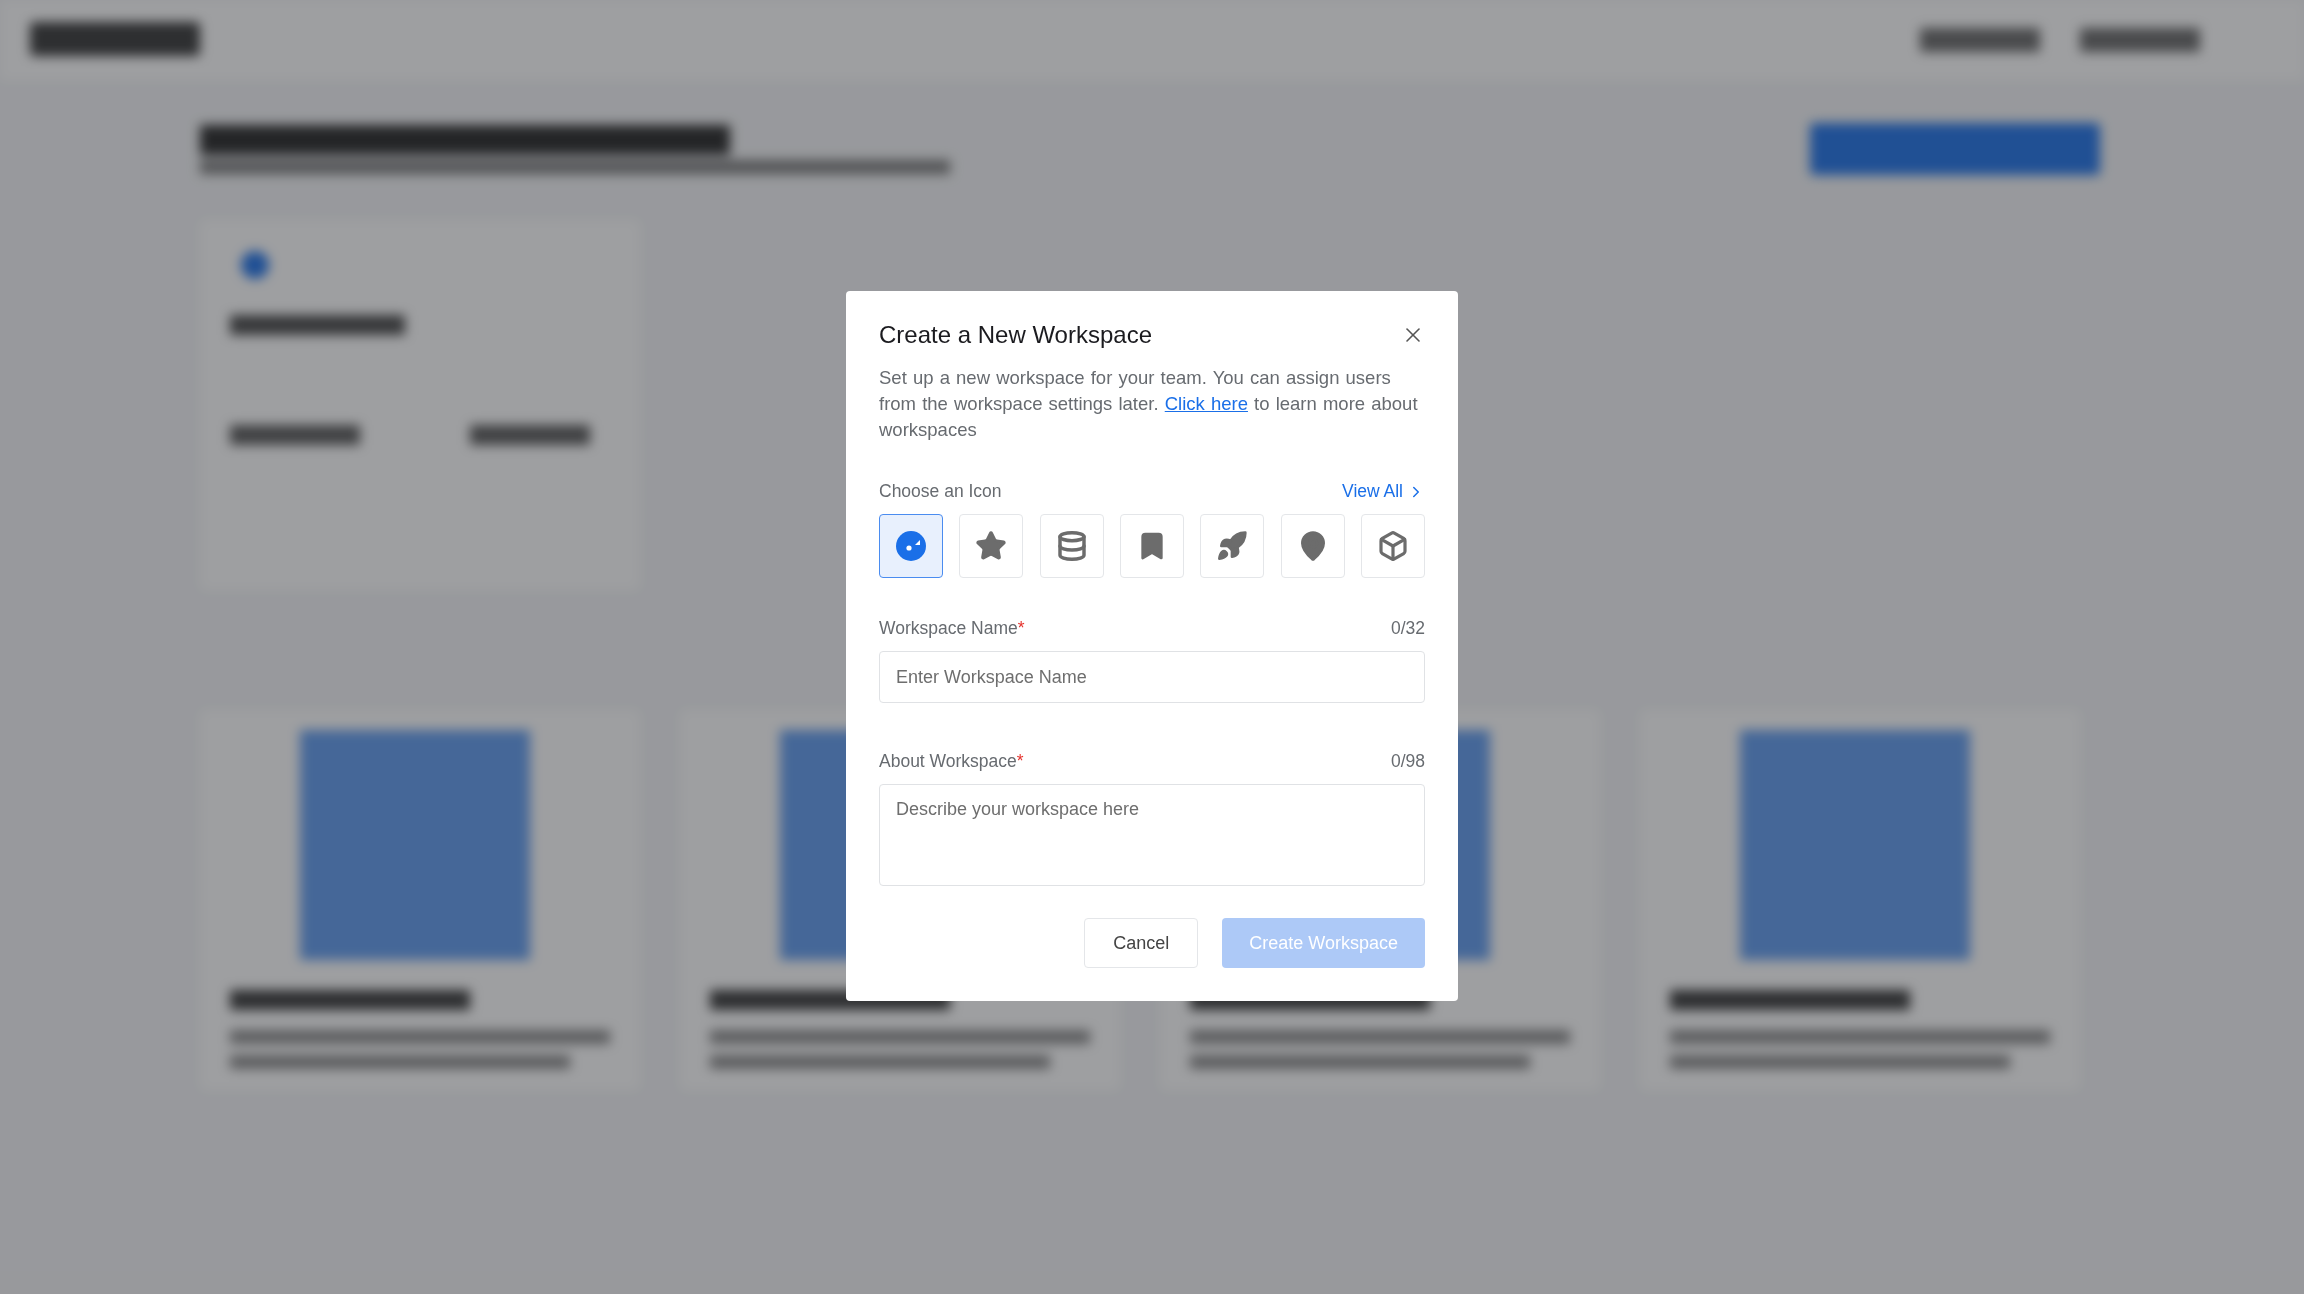 Image resolution: width=2304 pixels, height=1294 pixels. What do you see at coordinates (1232, 546) in the screenshot?
I see `rocket-icon` at bounding box center [1232, 546].